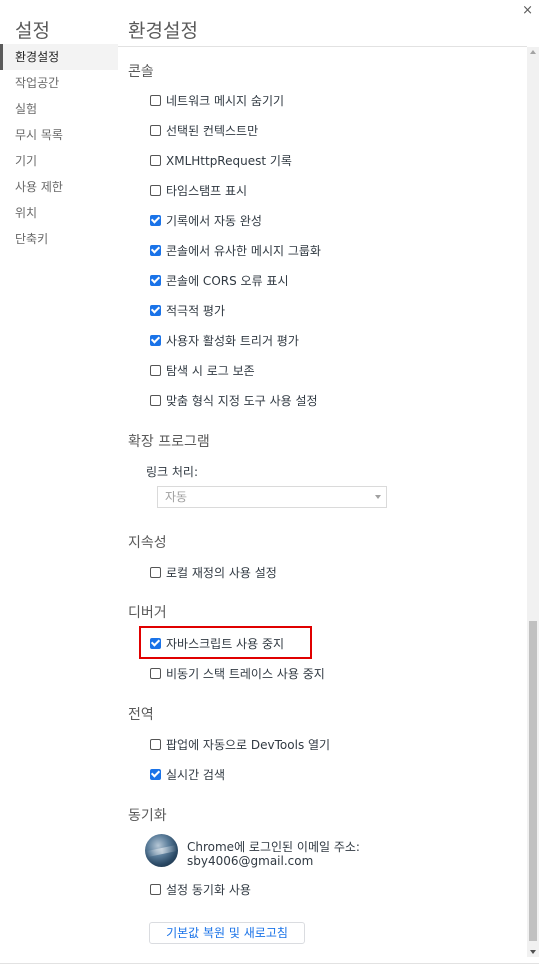  Describe the element at coordinates (533, 781) in the screenshot. I see `scrollbar-thumb` at that location.